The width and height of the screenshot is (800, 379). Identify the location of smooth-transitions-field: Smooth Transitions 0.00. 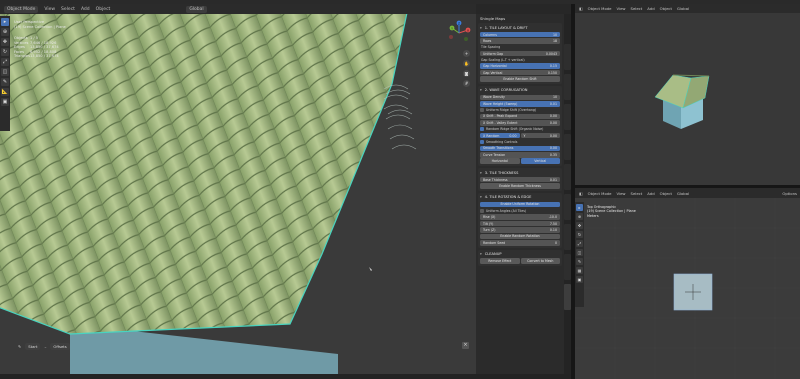
(520, 148).